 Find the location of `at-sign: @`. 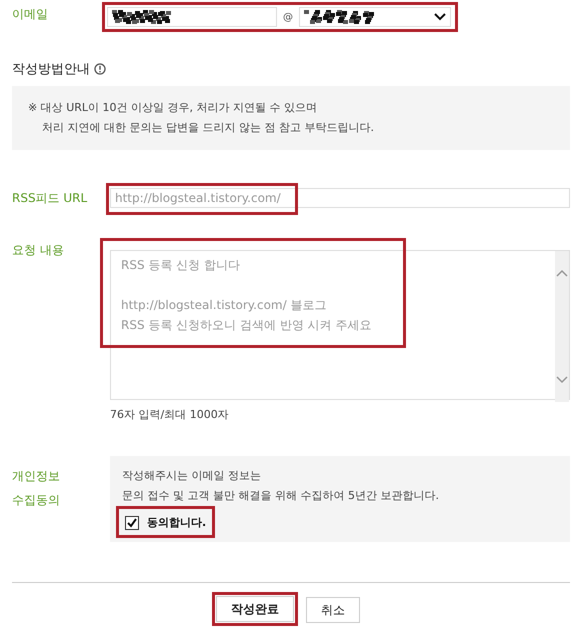

at-sign: @ is located at coordinates (288, 17).